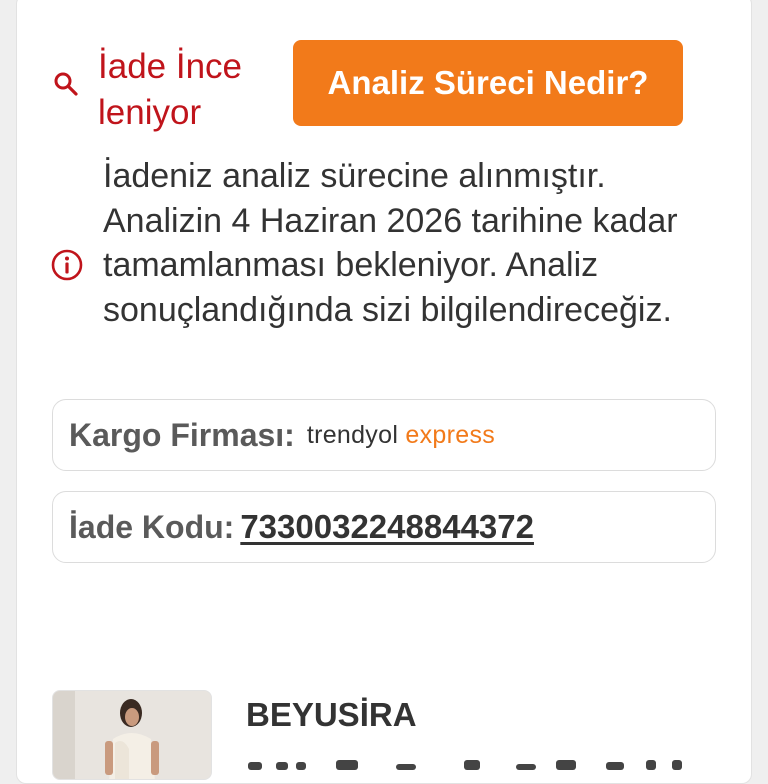 The image size is (768, 784). What do you see at coordinates (401, 435) in the screenshot?
I see `trendyol-express-logo: trendyol express` at bounding box center [401, 435].